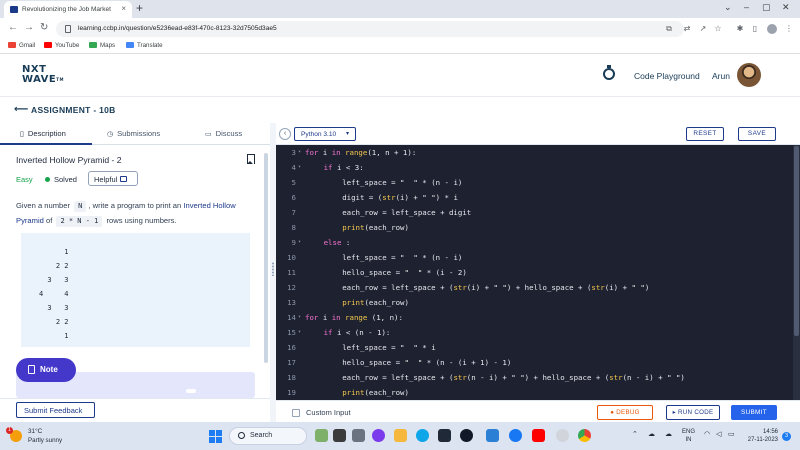 This screenshot has height=450, width=800. Describe the element at coordinates (358, 435) in the screenshot. I see `camera-icon` at that location.